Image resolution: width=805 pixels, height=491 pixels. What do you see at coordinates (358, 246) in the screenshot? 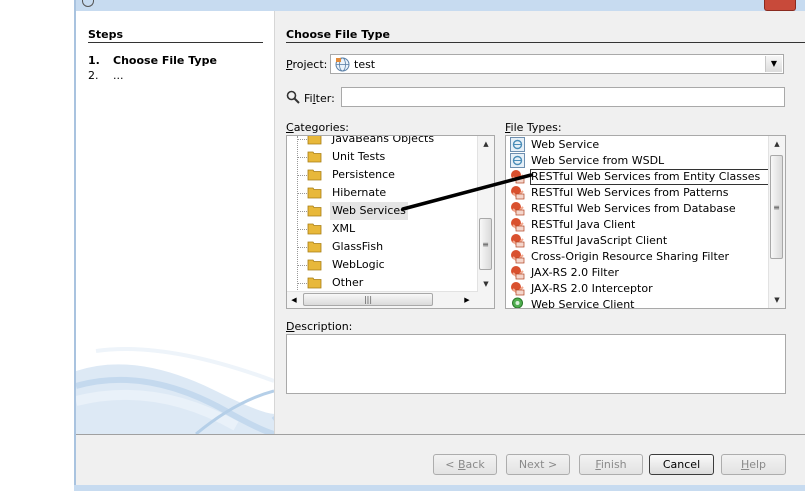
I see `tree-item-label: GlassFish` at bounding box center [358, 246].